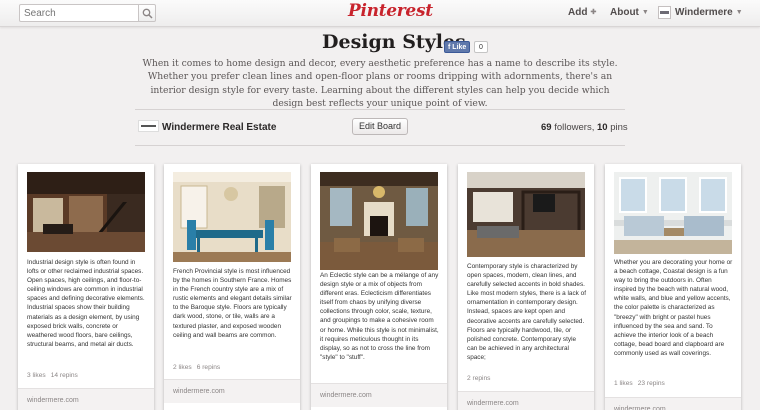 The image size is (760, 410). I want to click on pin-stats: 2 repins, so click(478, 378).